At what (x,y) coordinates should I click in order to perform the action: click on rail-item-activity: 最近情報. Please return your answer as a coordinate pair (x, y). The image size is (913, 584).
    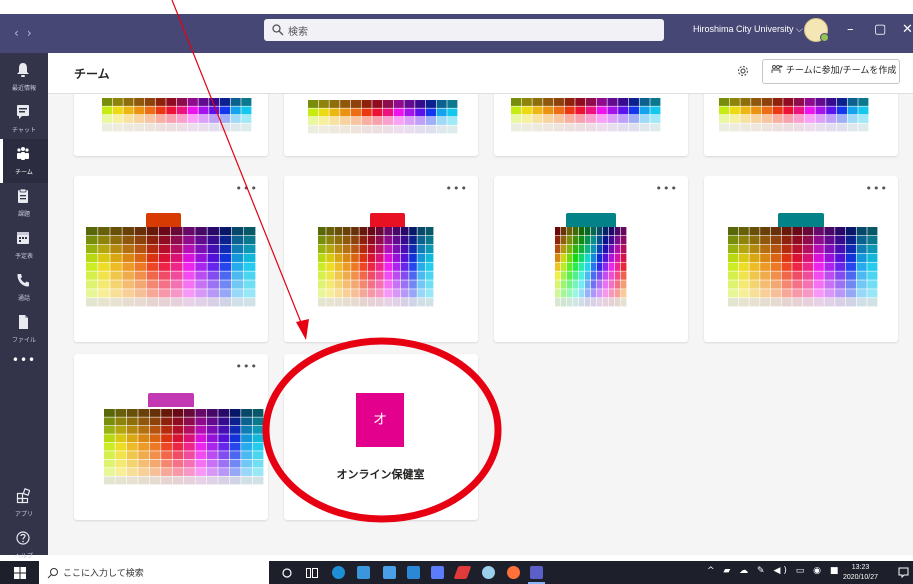
    Looking at the image, I should click on (24, 77).